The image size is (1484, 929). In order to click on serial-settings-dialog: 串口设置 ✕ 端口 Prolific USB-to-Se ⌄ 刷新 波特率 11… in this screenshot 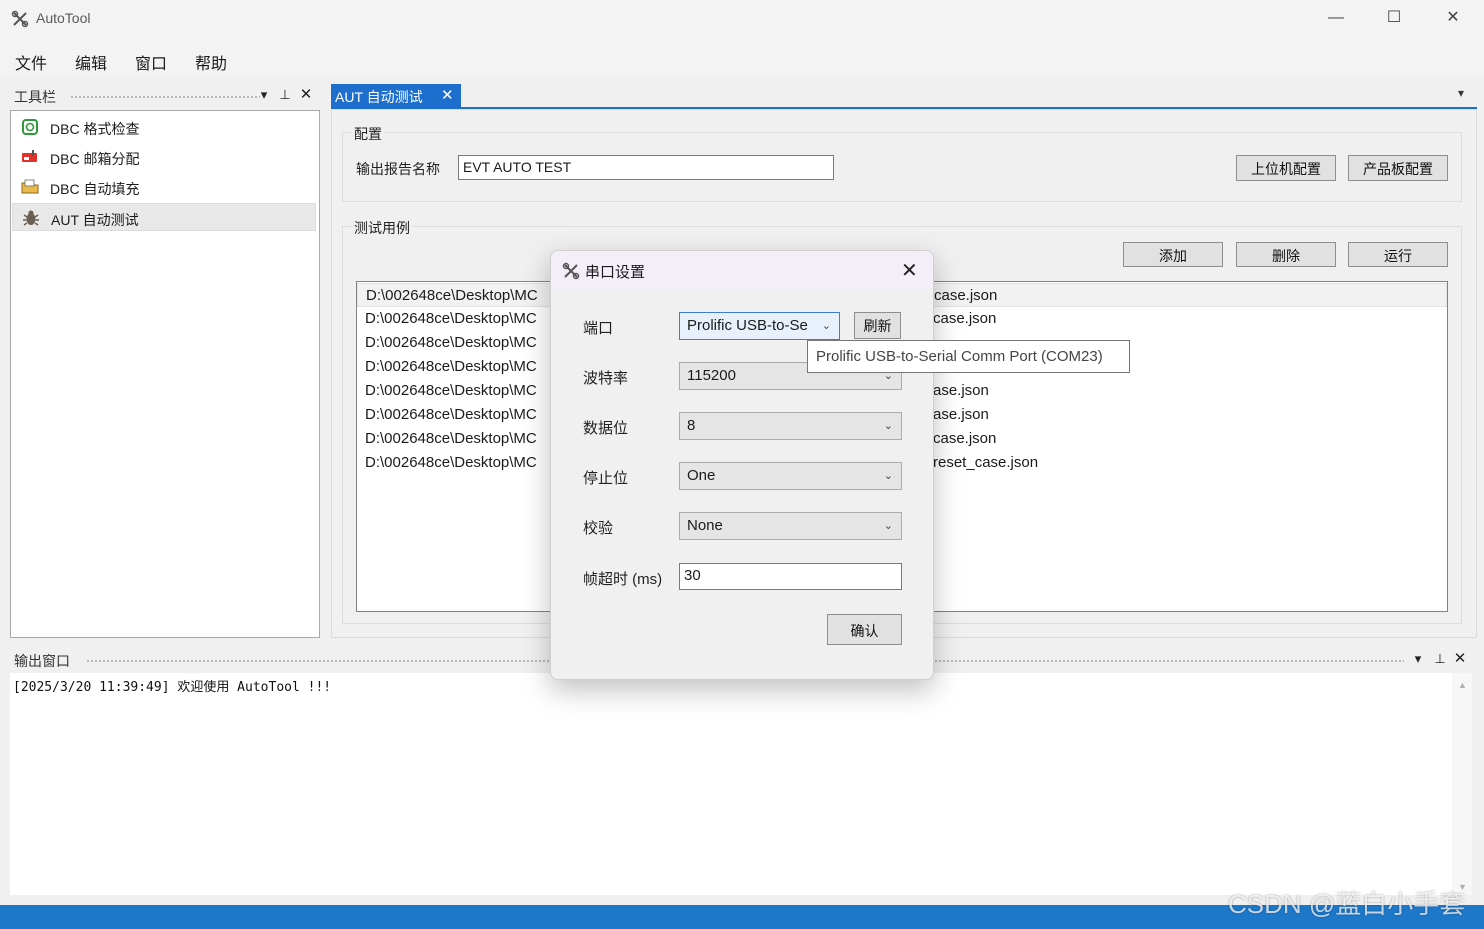, I will do `click(742, 465)`.